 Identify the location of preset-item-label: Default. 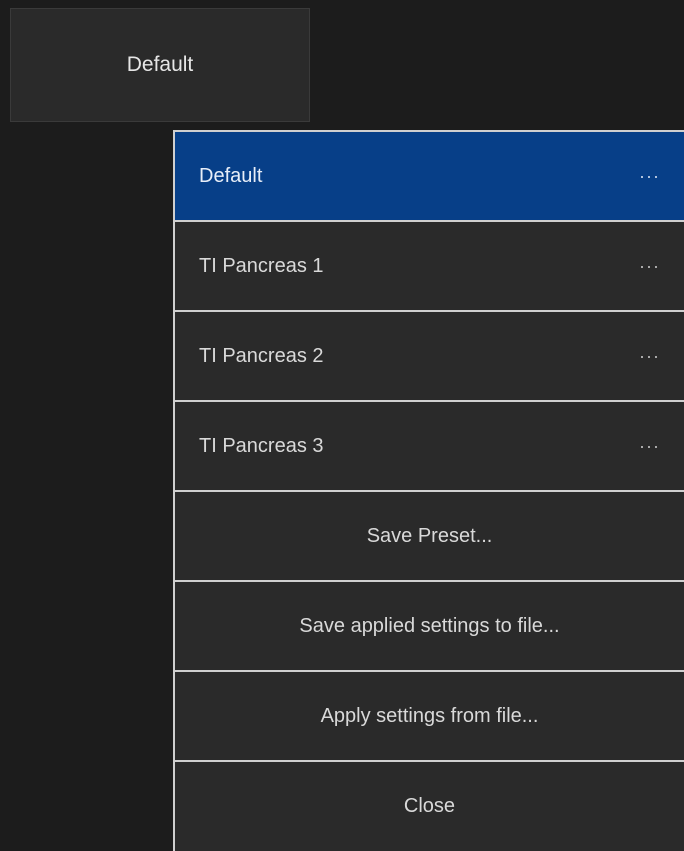
(231, 175).